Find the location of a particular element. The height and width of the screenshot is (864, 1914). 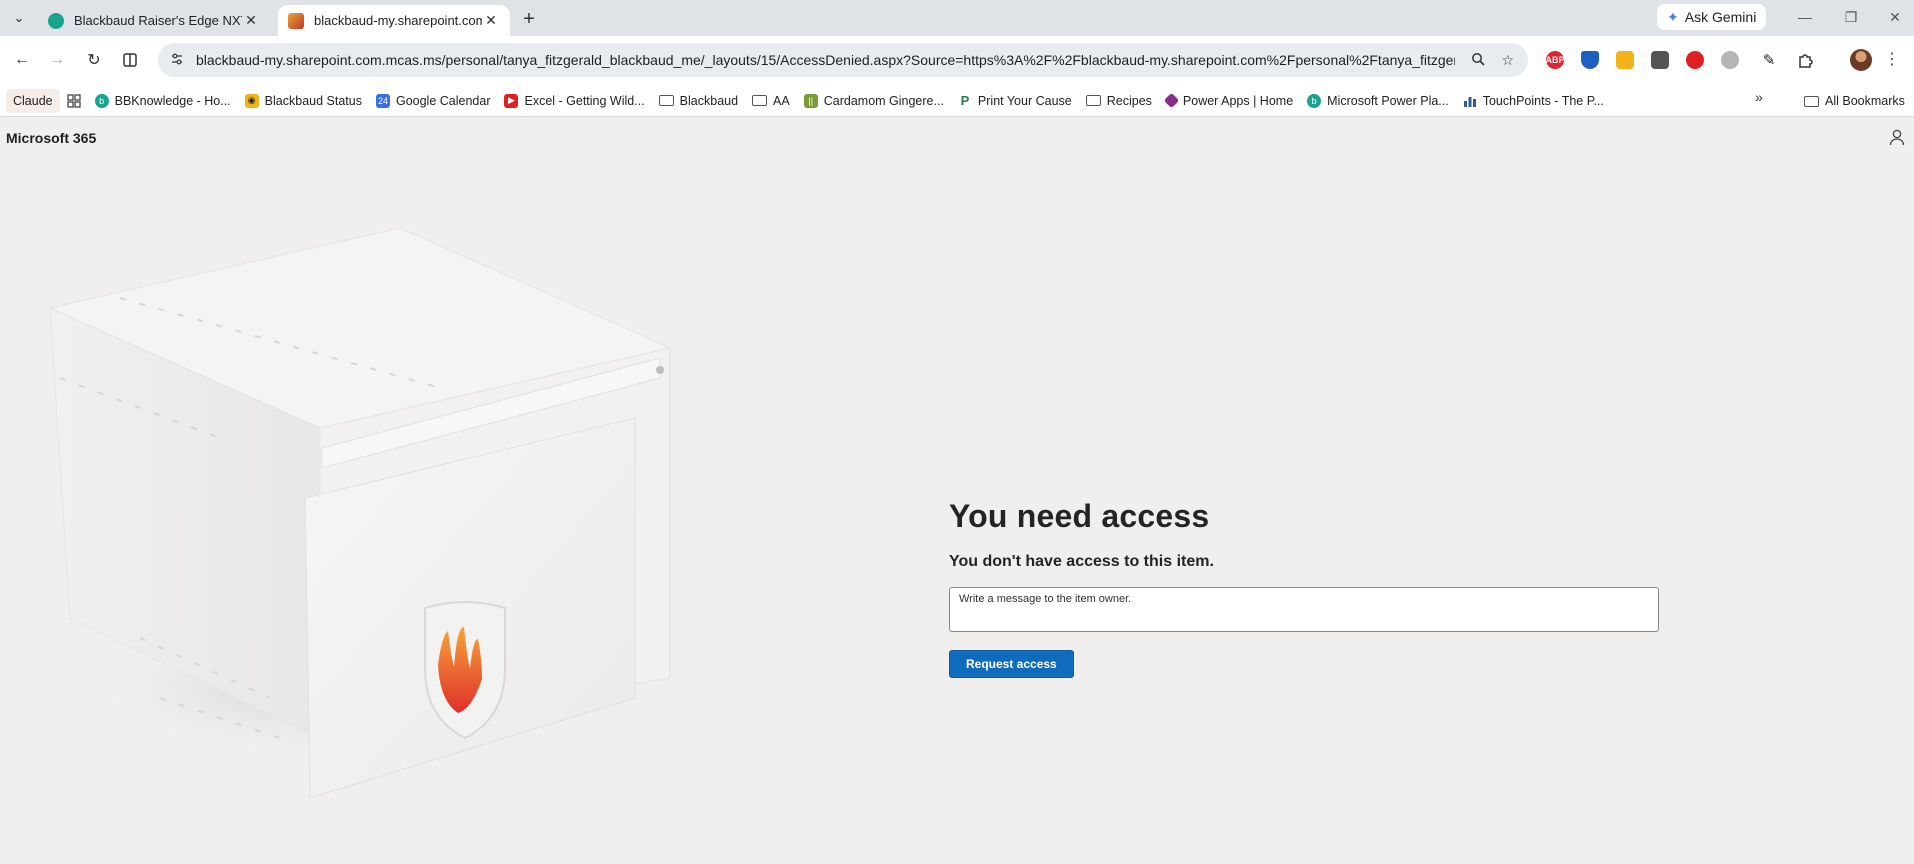

bookmark-blackbaud-status: ◉ Blackbaud Status is located at coordinates (303, 101).